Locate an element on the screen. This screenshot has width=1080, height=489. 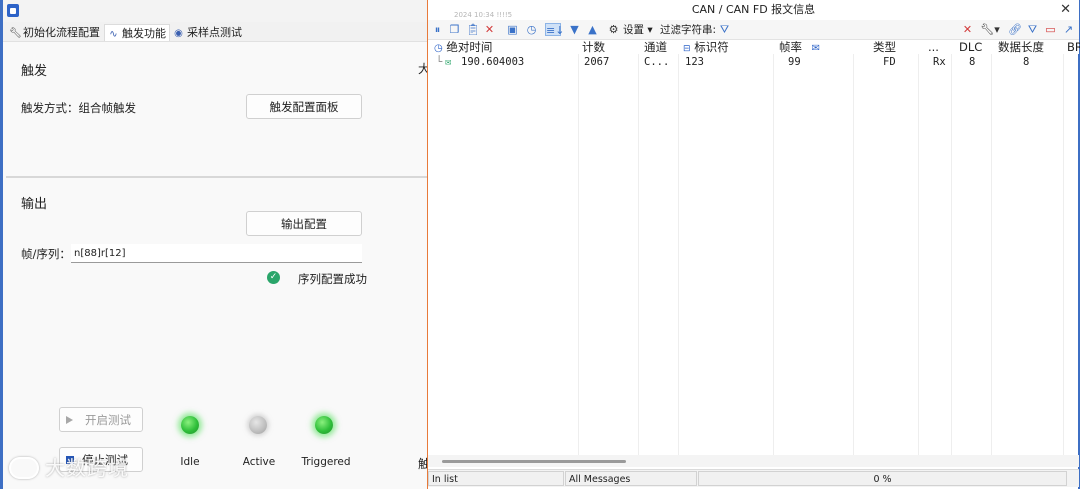
scrollbar-thumb is located at coordinates (534, 461).